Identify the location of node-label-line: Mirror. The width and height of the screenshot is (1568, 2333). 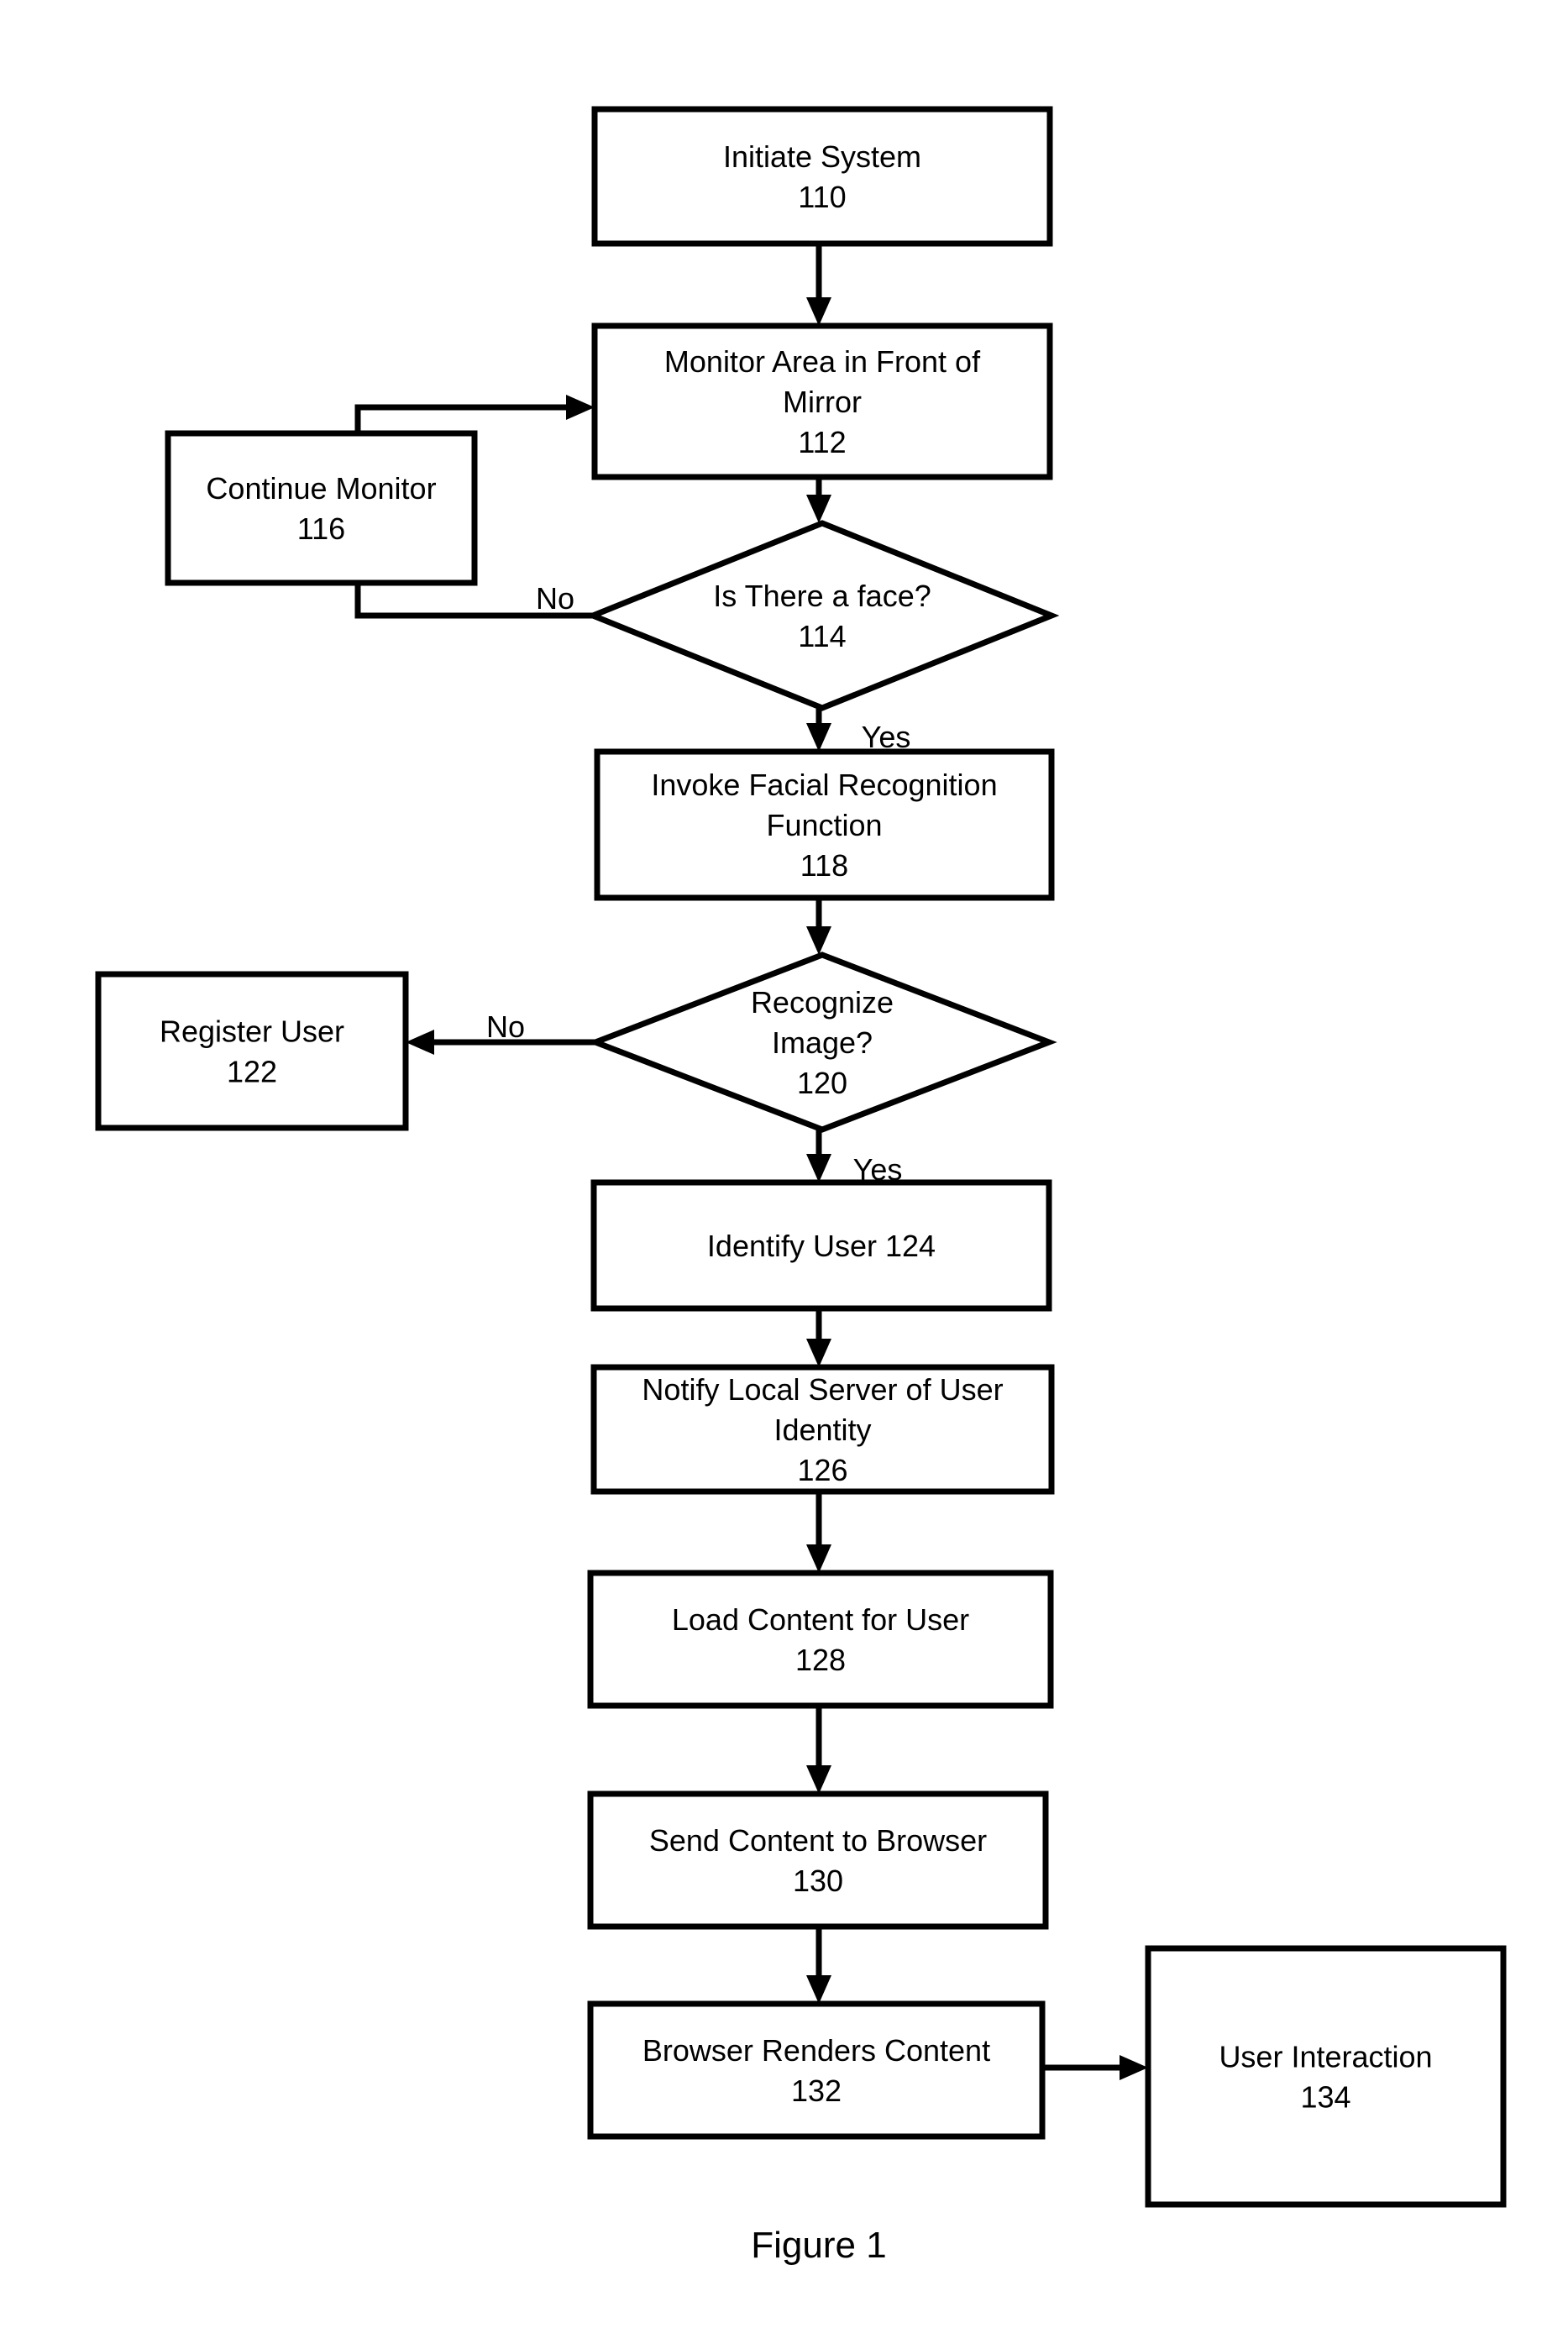
(822, 402).